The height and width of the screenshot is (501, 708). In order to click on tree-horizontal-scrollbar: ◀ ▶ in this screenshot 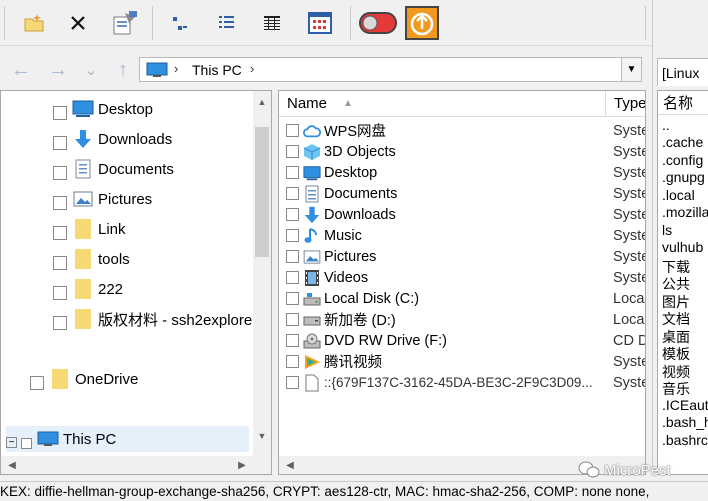, I will do `click(136, 465)`.